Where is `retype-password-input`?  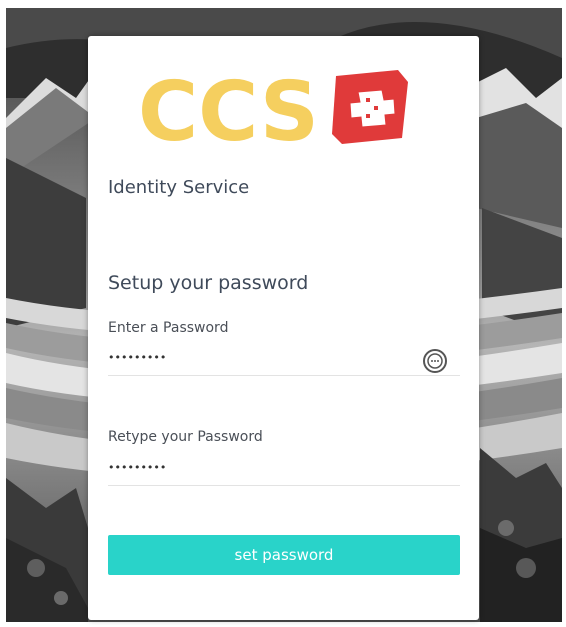 retype-password-input is located at coordinates (258, 467).